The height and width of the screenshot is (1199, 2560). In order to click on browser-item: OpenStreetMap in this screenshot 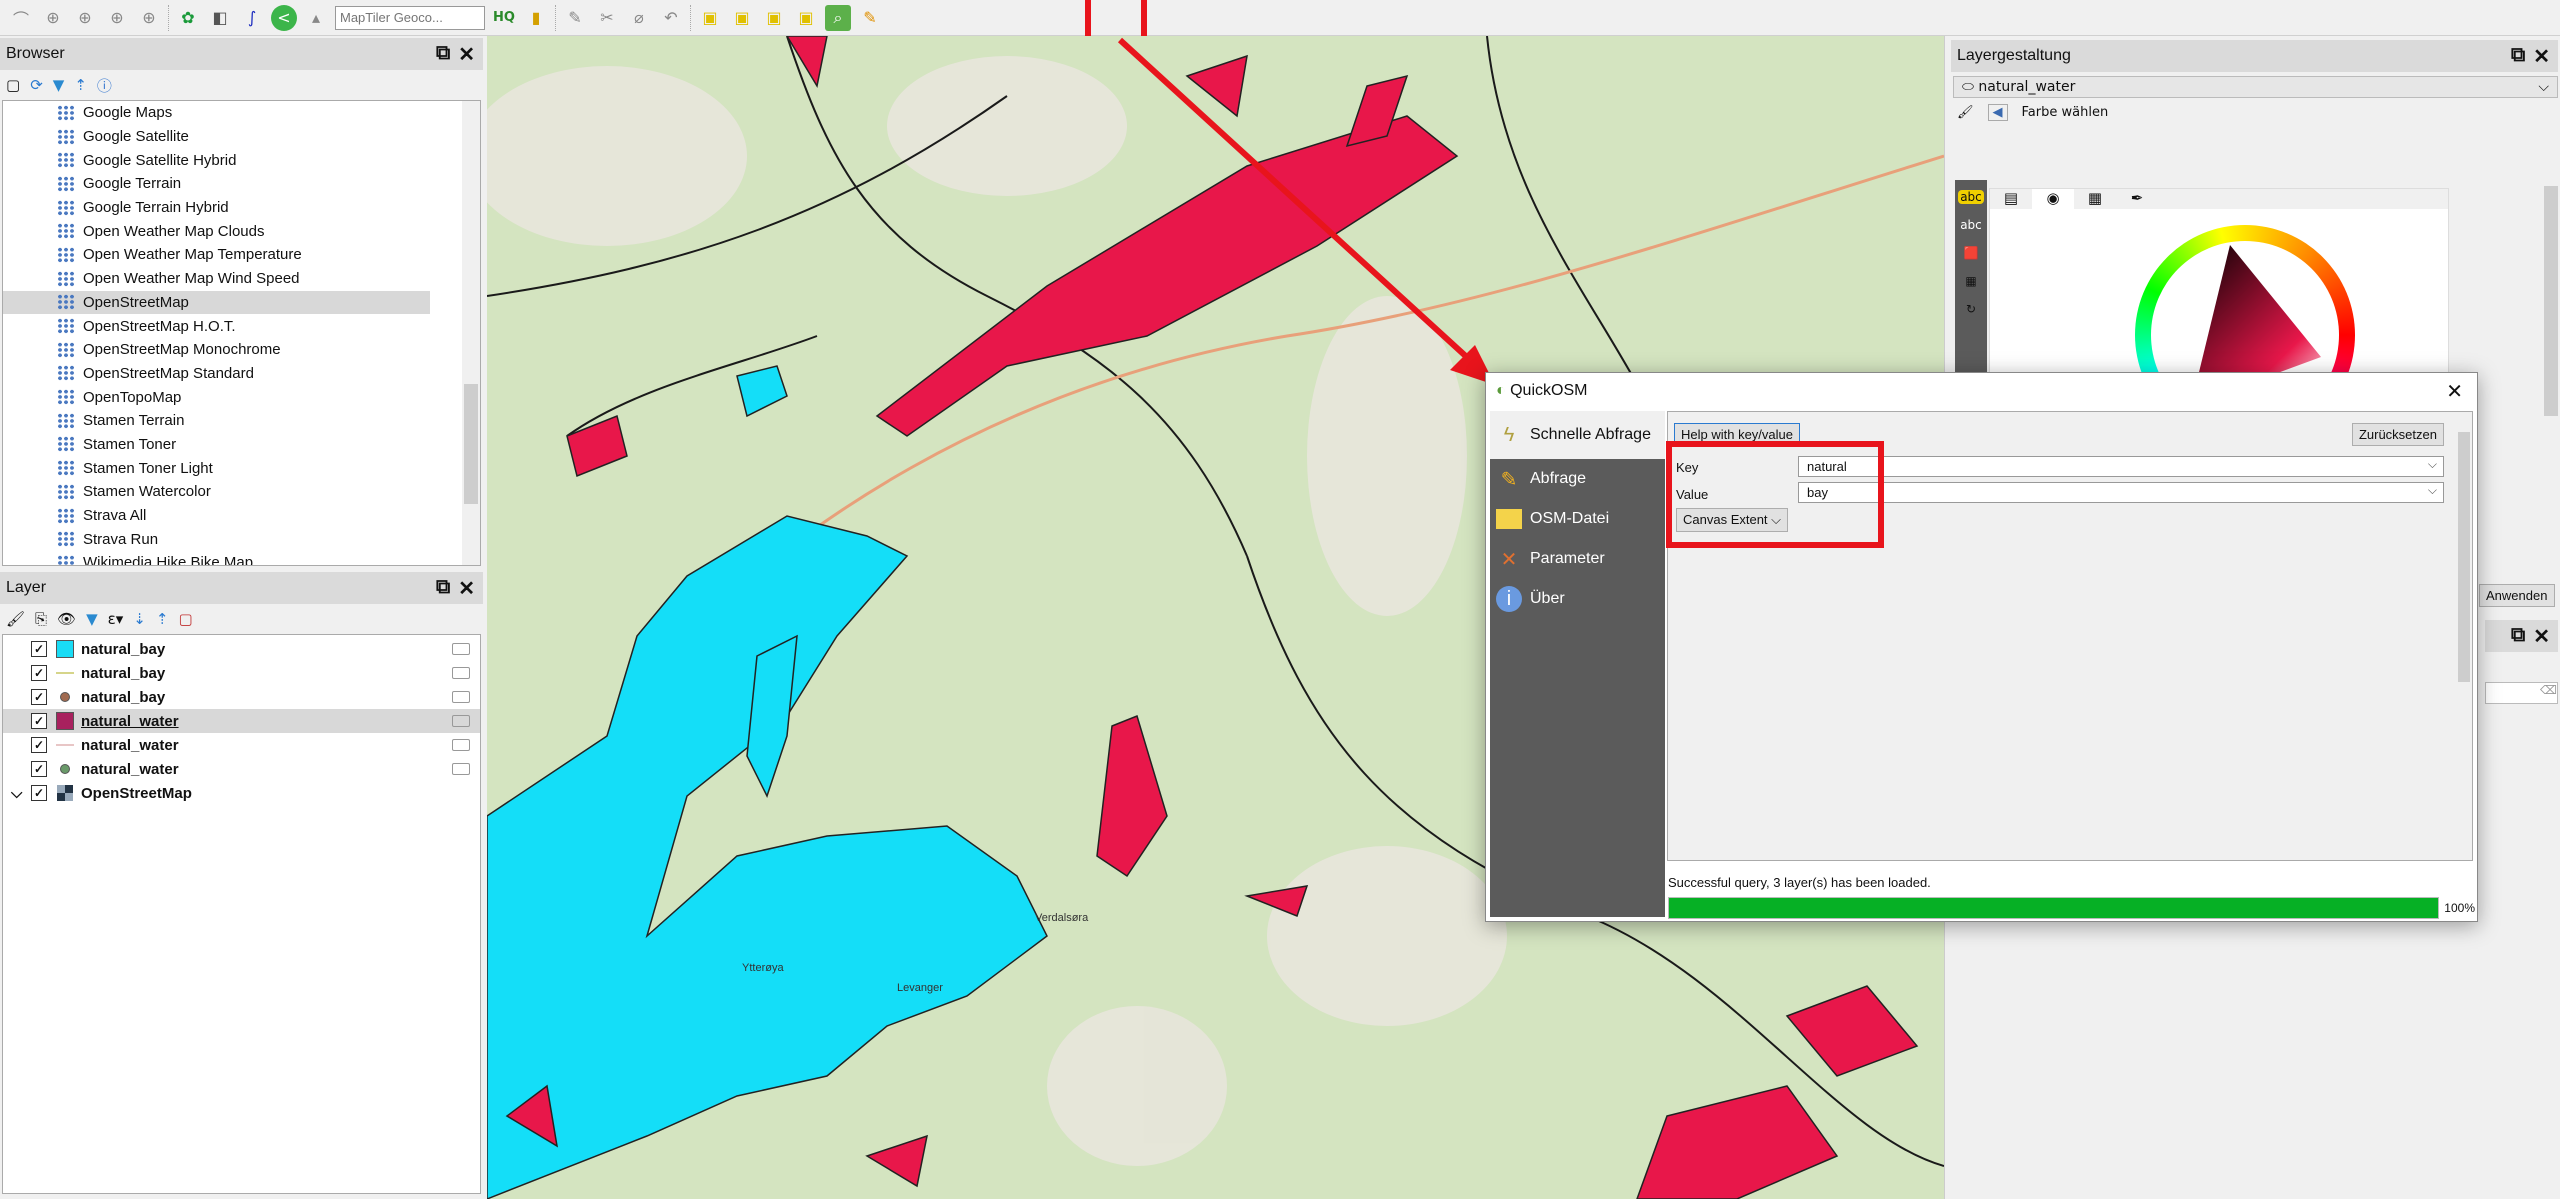, I will do `click(216, 302)`.